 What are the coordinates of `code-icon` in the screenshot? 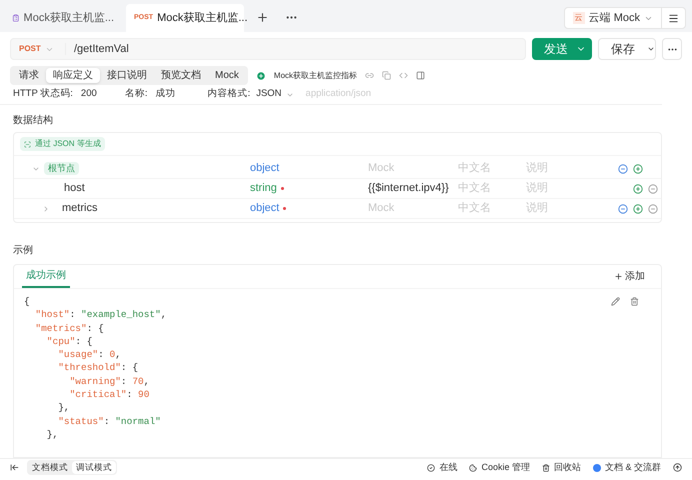 It's located at (403, 75).